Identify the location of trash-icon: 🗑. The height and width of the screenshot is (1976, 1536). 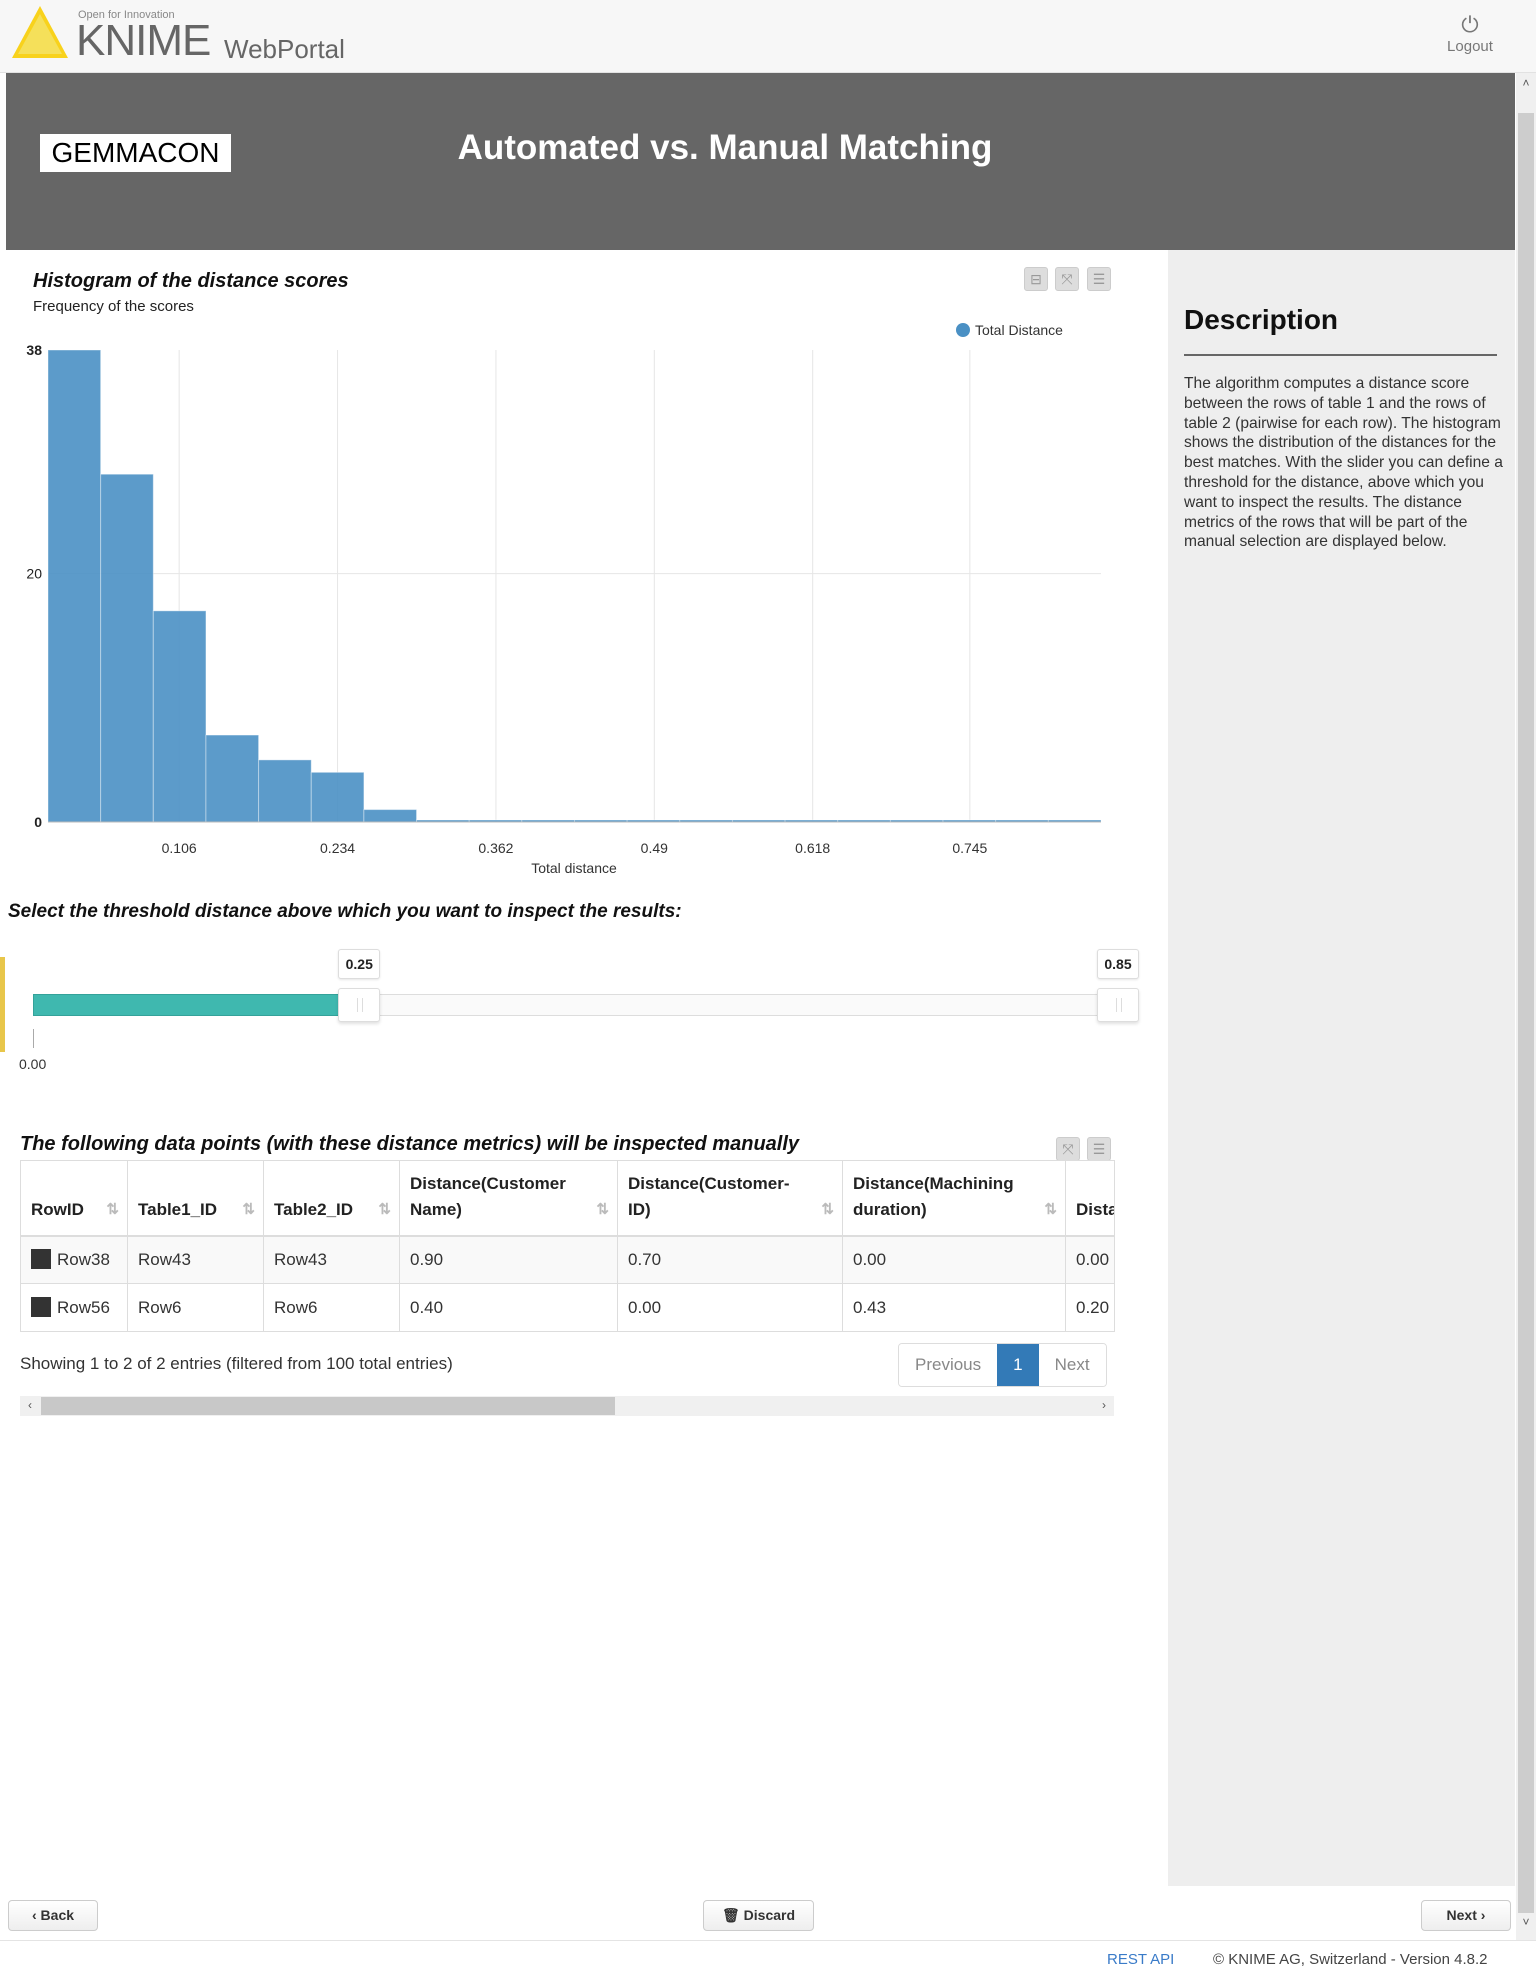
(732, 1915).